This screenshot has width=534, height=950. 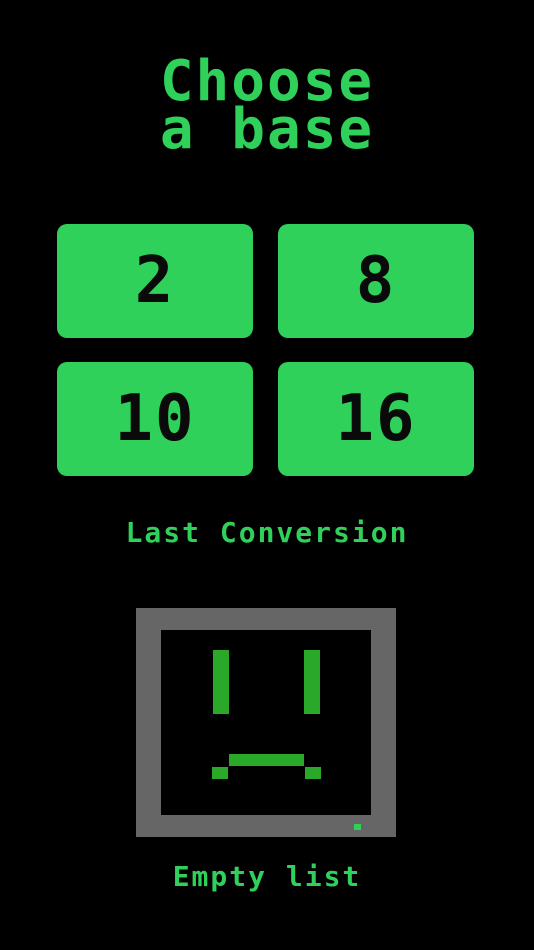 I want to click on frown-mouth-right, so click(x=313, y=773).